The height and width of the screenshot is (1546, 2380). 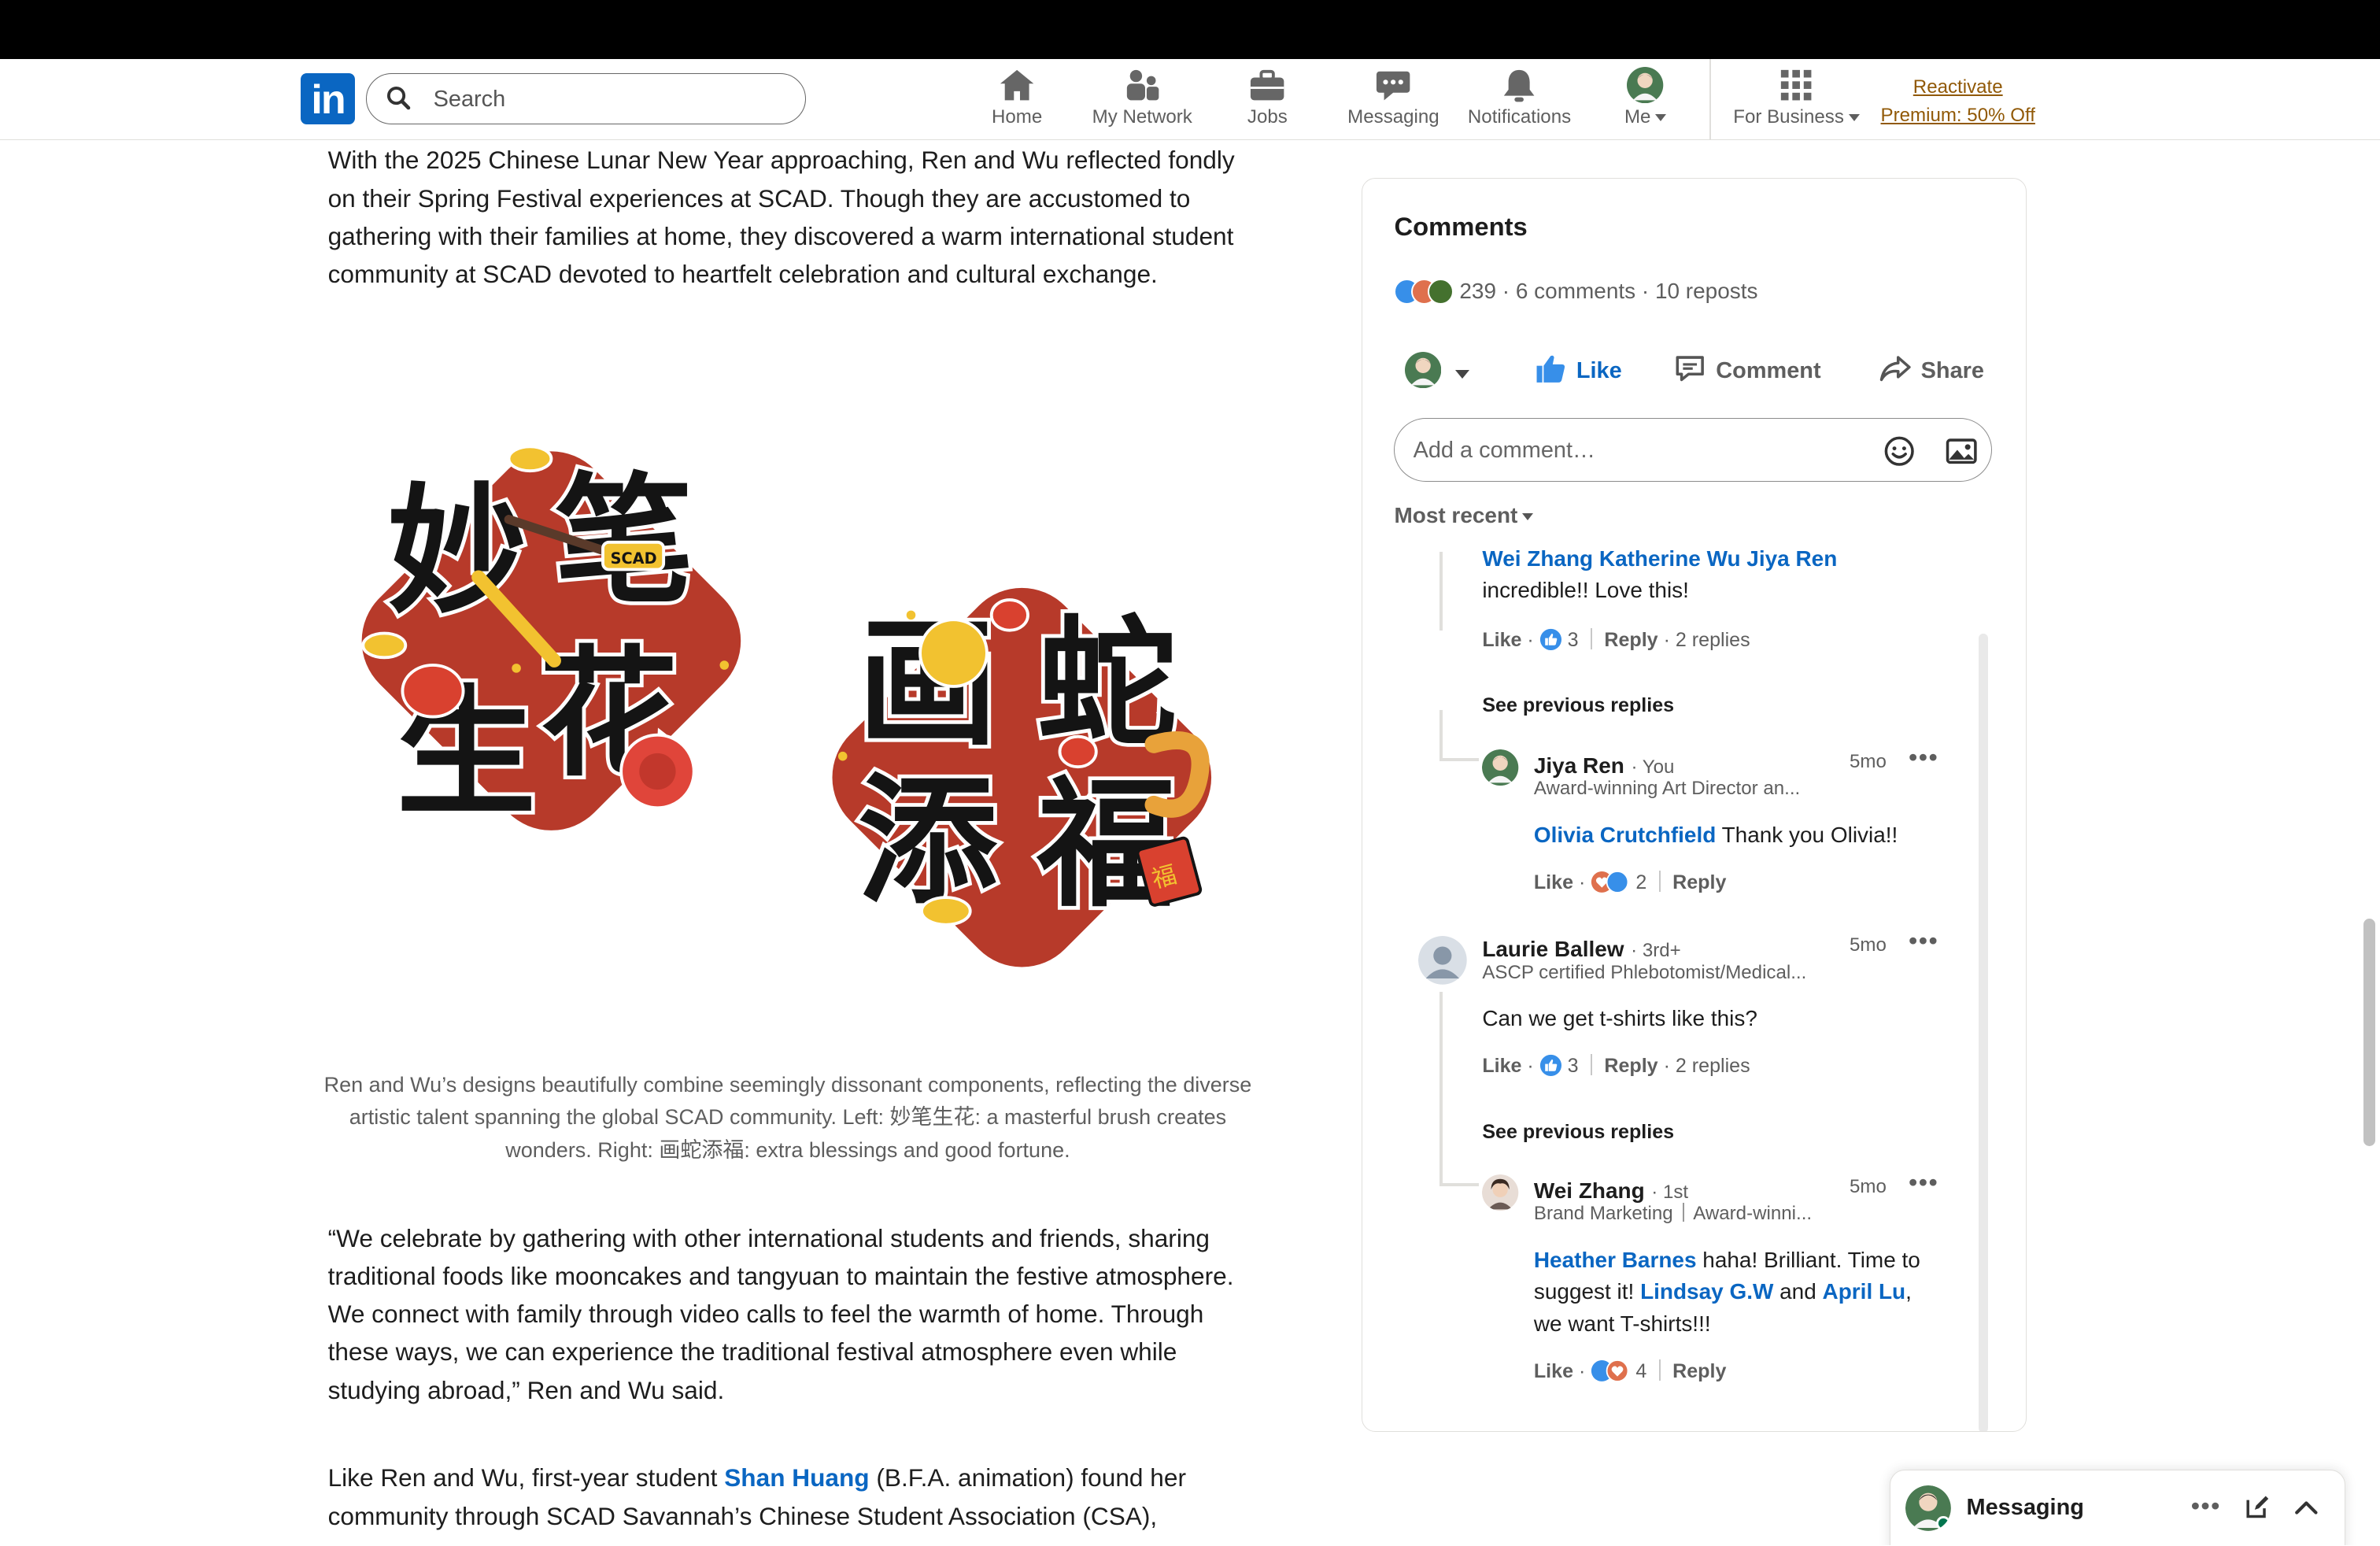 What do you see at coordinates (1796, 102) in the screenshot?
I see `nav-for-business: For Business` at bounding box center [1796, 102].